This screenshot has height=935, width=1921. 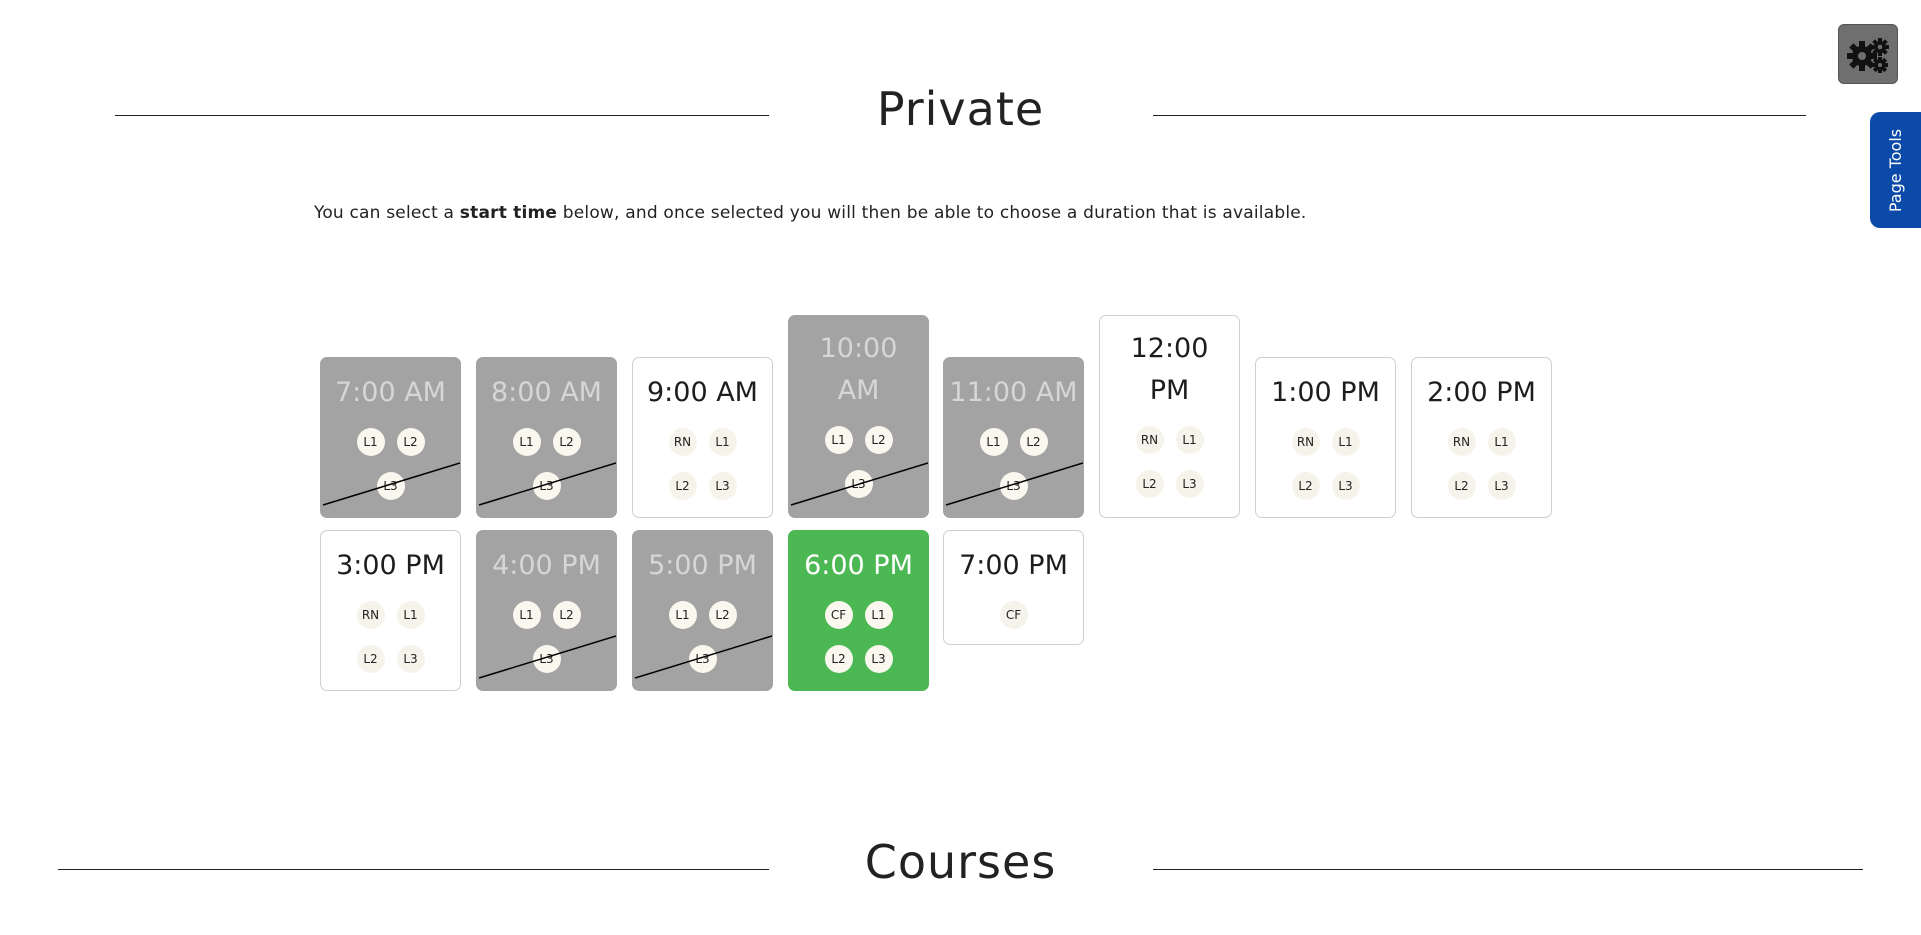 I want to click on slot-time: 7:00 PM, so click(x=1013, y=565).